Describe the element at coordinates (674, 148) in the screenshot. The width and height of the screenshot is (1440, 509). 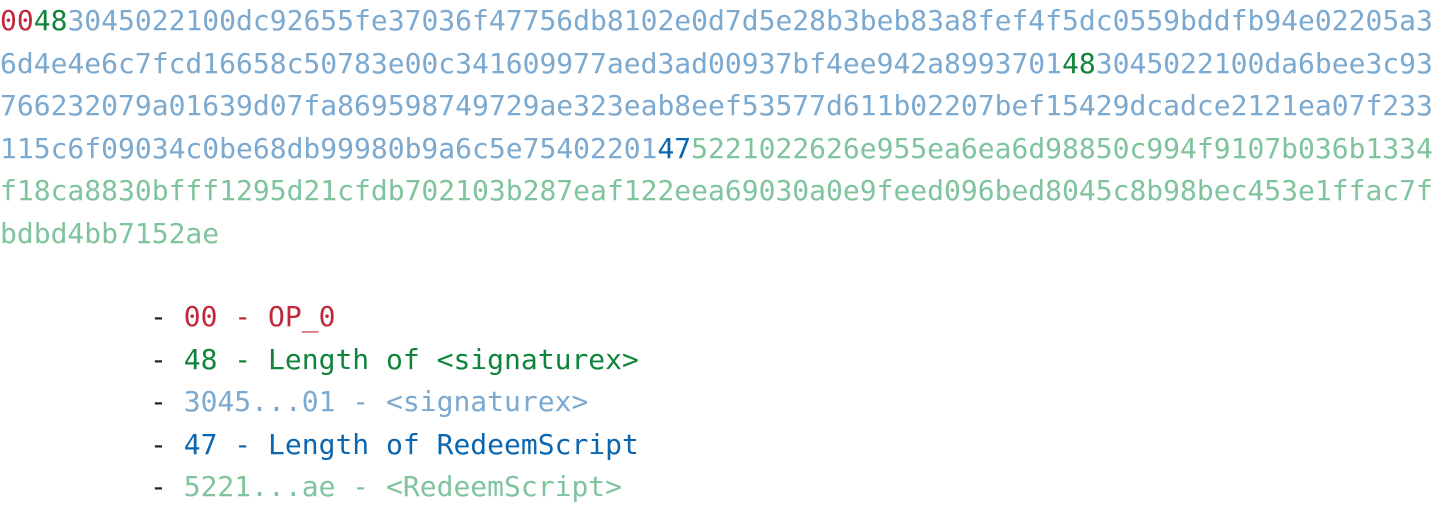
I see `hex-redeemscript-length: 47` at that location.